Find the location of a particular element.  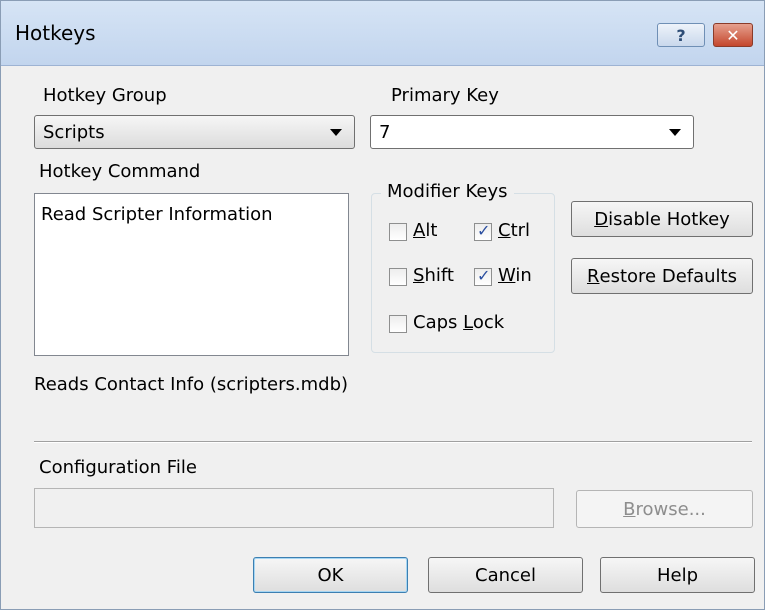

help-title-button: ? is located at coordinates (681, 35).